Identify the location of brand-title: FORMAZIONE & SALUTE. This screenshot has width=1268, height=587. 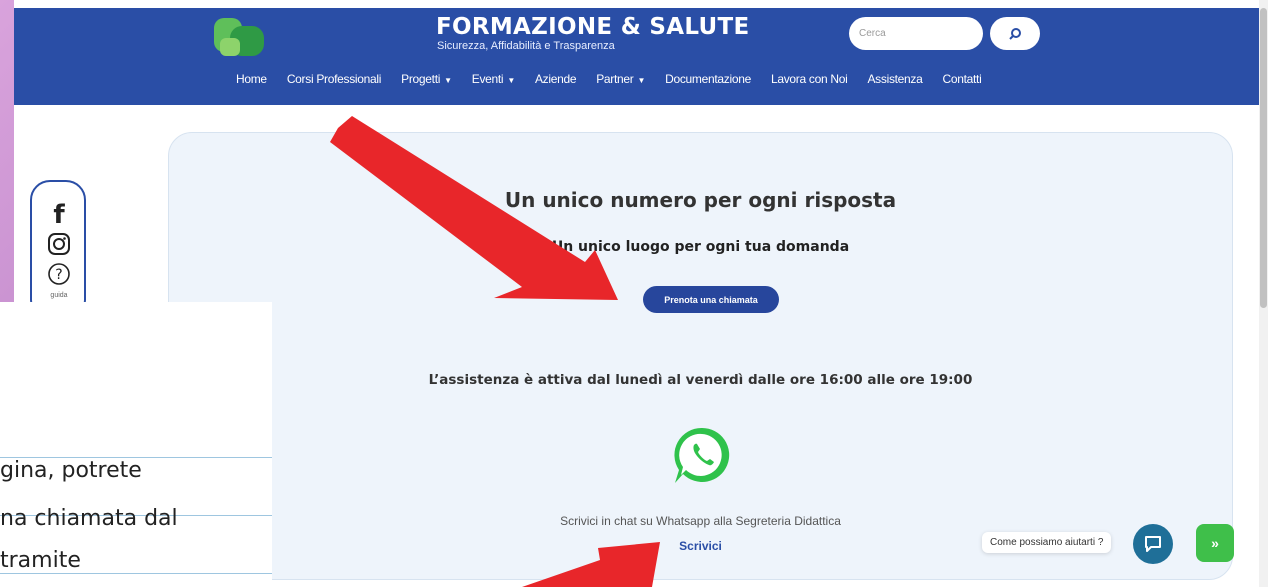
(592, 27).